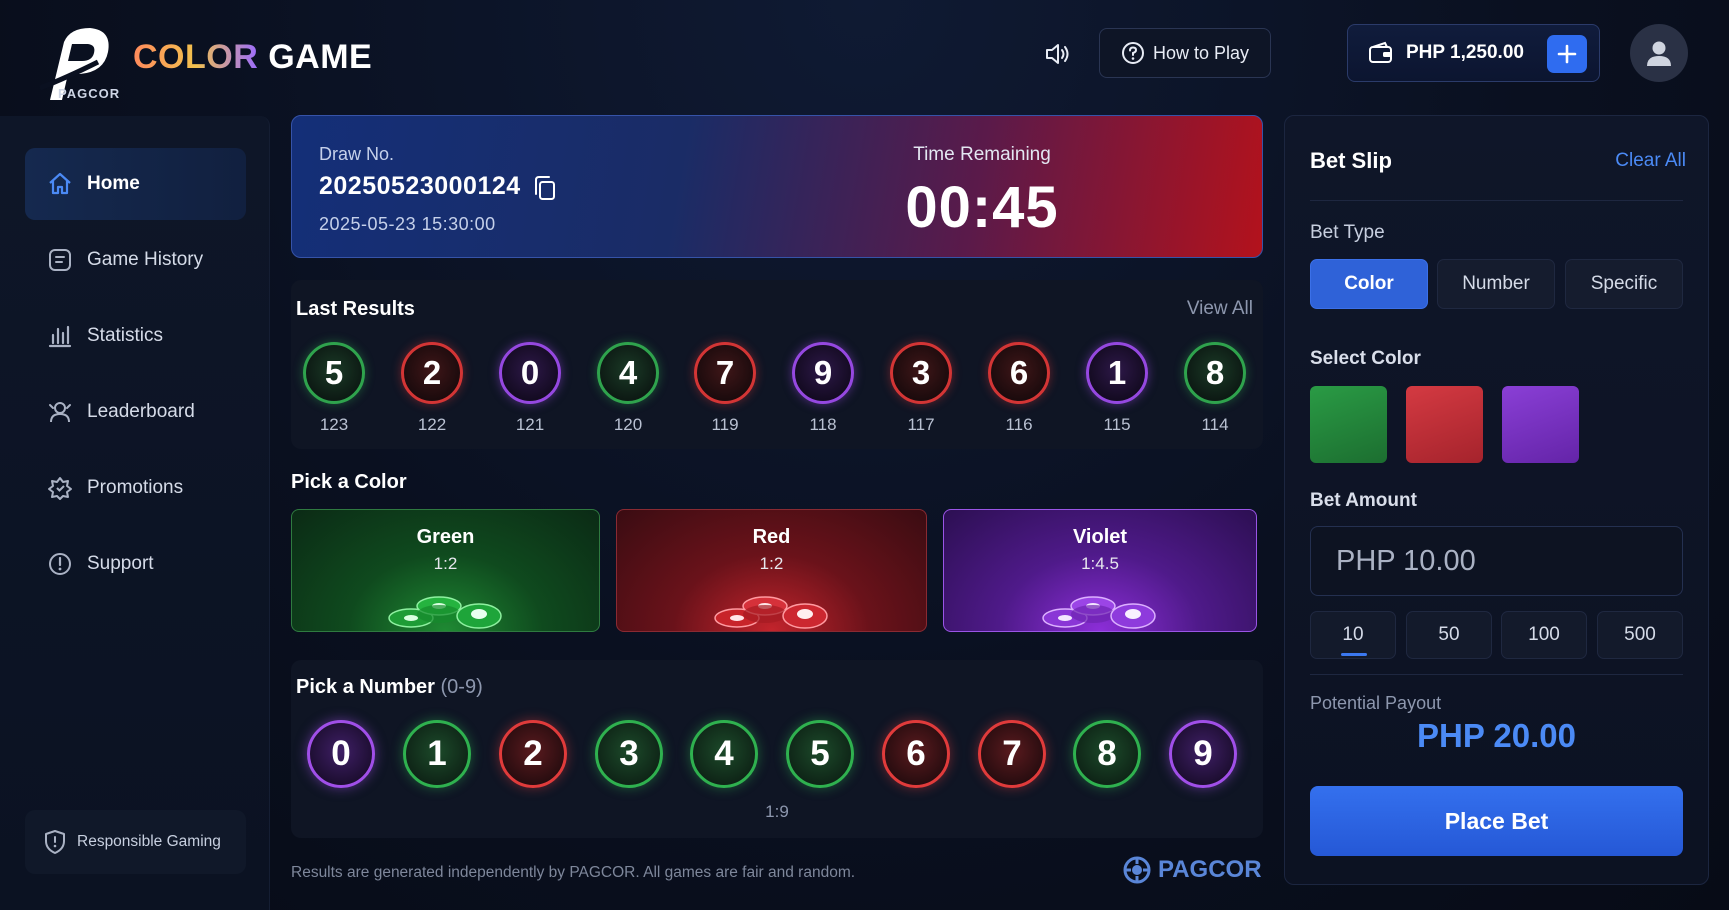  Describe the element at coordinates (1449, 635) in the screenshot. I see `quick-amount-50: 50` at that location.